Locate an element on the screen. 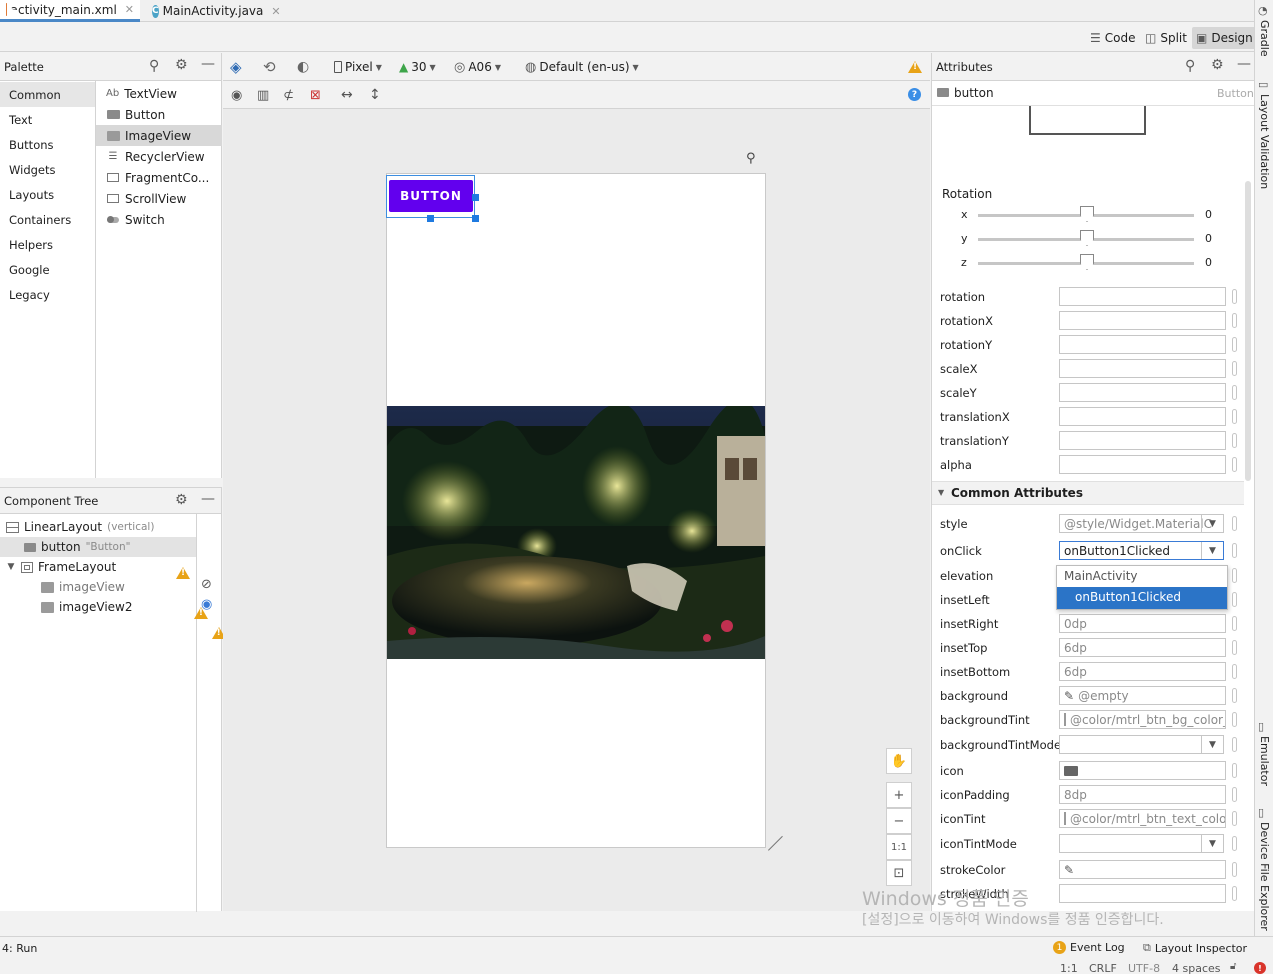  attribute-input: ✎ is located at coordinates (1142, 869).